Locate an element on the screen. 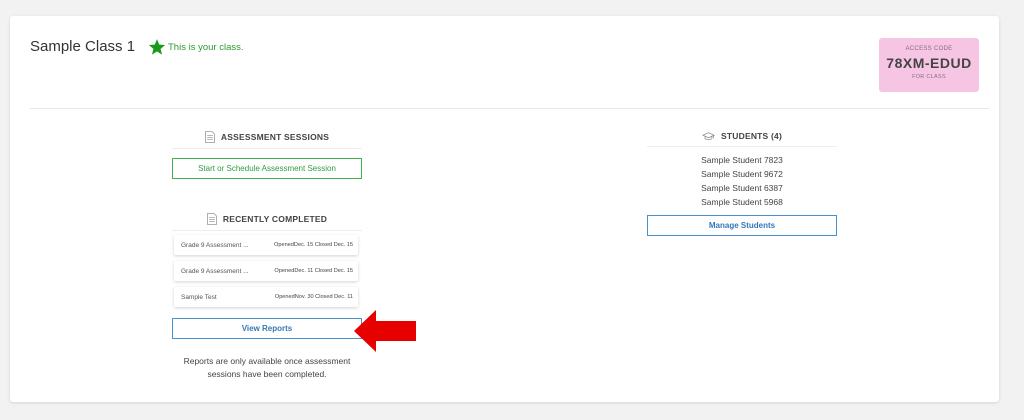 The width and height of the screenshot is (1024, 420). access-code-sub: FOR CLASS is located at coordinates (929, 77).